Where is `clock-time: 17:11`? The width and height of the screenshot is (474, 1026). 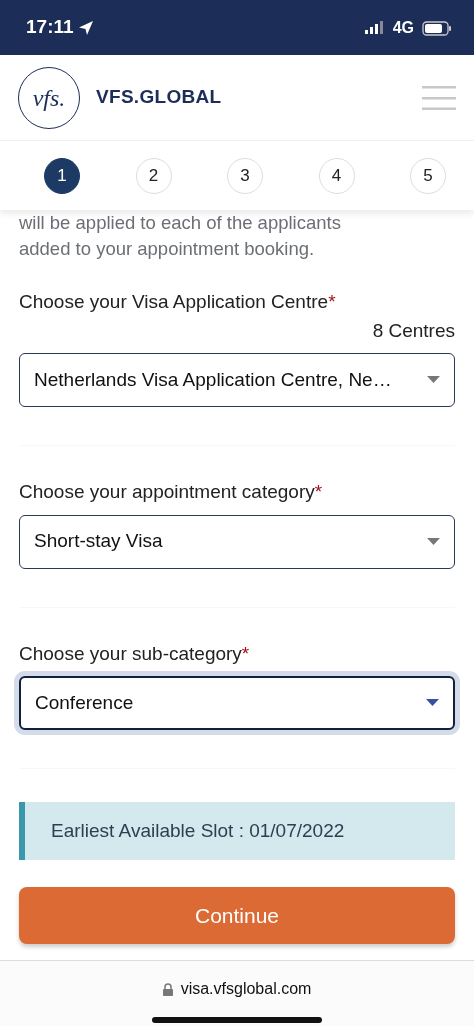 clock-time: 17:11 is located at coordinates (50, 27).